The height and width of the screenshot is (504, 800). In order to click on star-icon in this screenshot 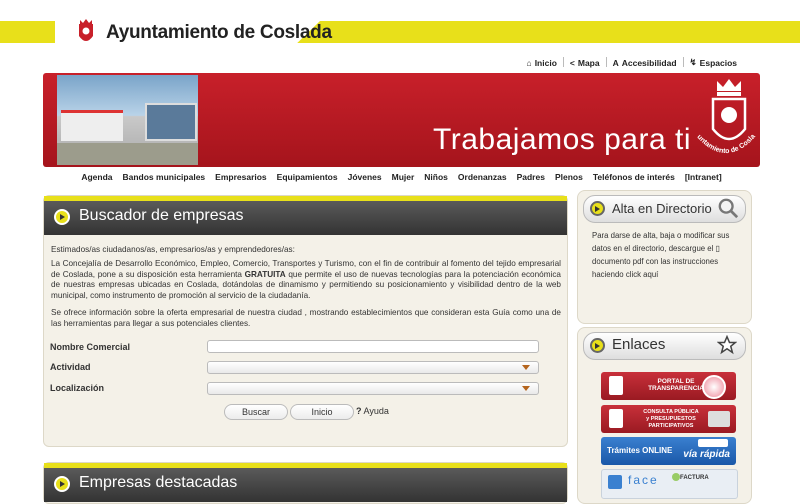, I will do `click(727, 345)`.